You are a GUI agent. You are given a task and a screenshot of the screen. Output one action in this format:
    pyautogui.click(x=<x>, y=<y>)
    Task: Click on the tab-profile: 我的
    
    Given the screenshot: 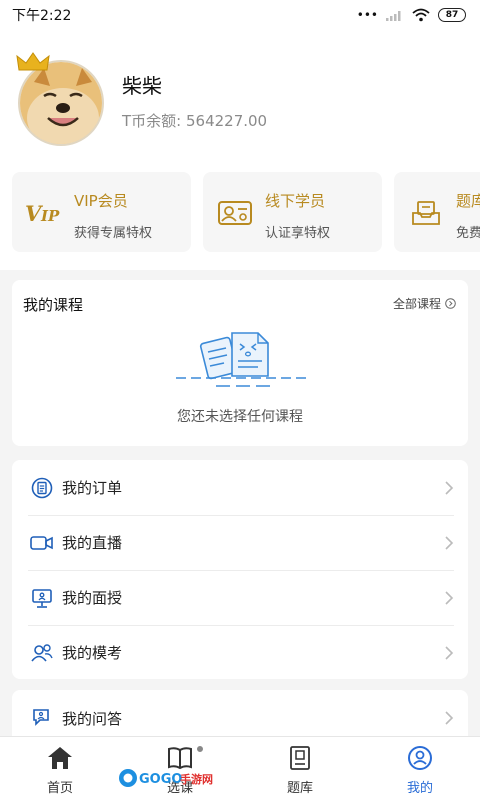 What is the action you would take?
    pyautogui.click(x=420, y=768)
    